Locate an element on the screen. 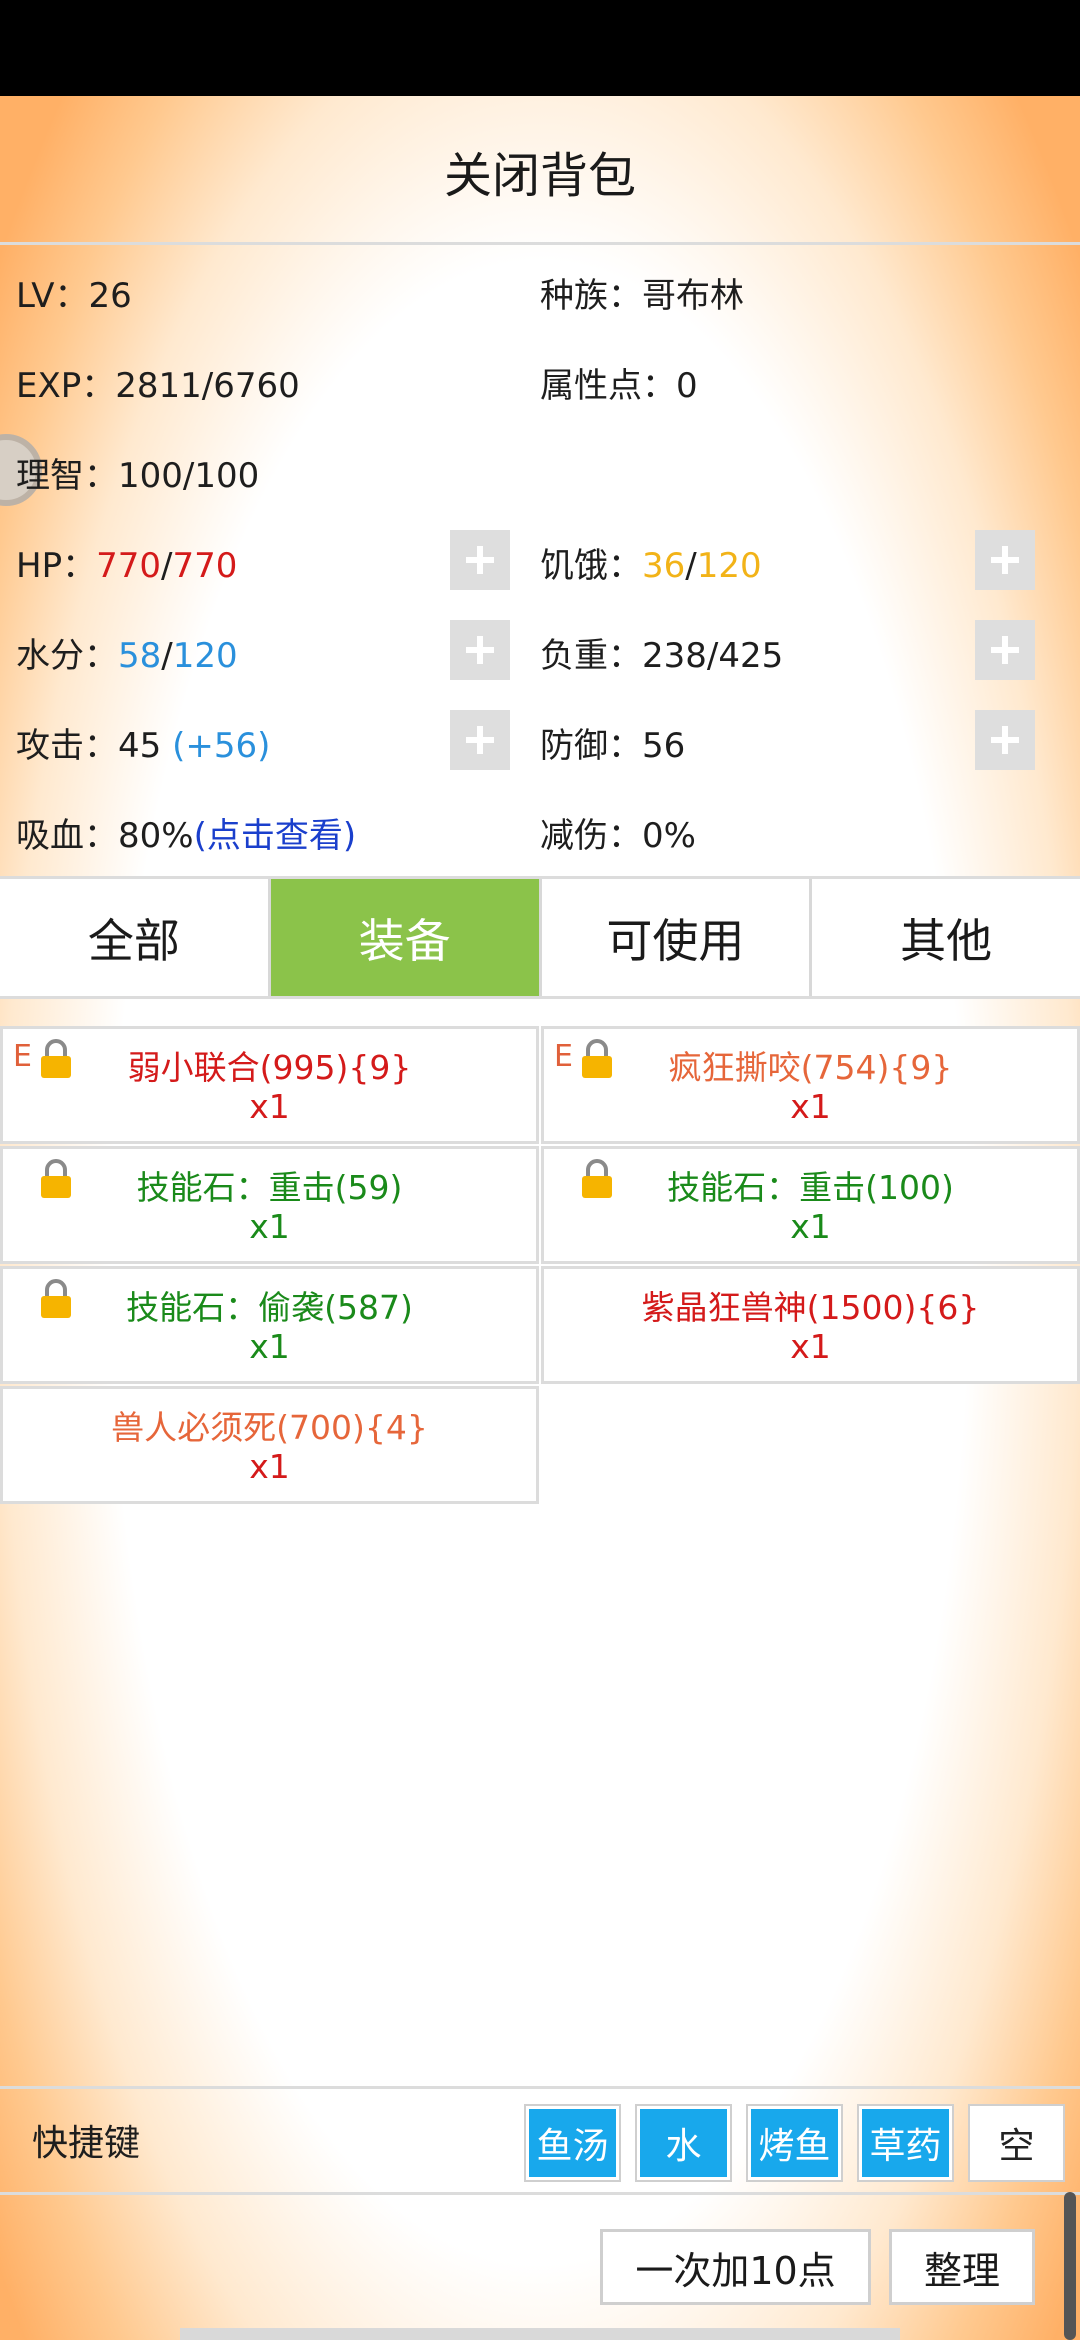  tab-all: 全部 is located at coordinates (135, 937).